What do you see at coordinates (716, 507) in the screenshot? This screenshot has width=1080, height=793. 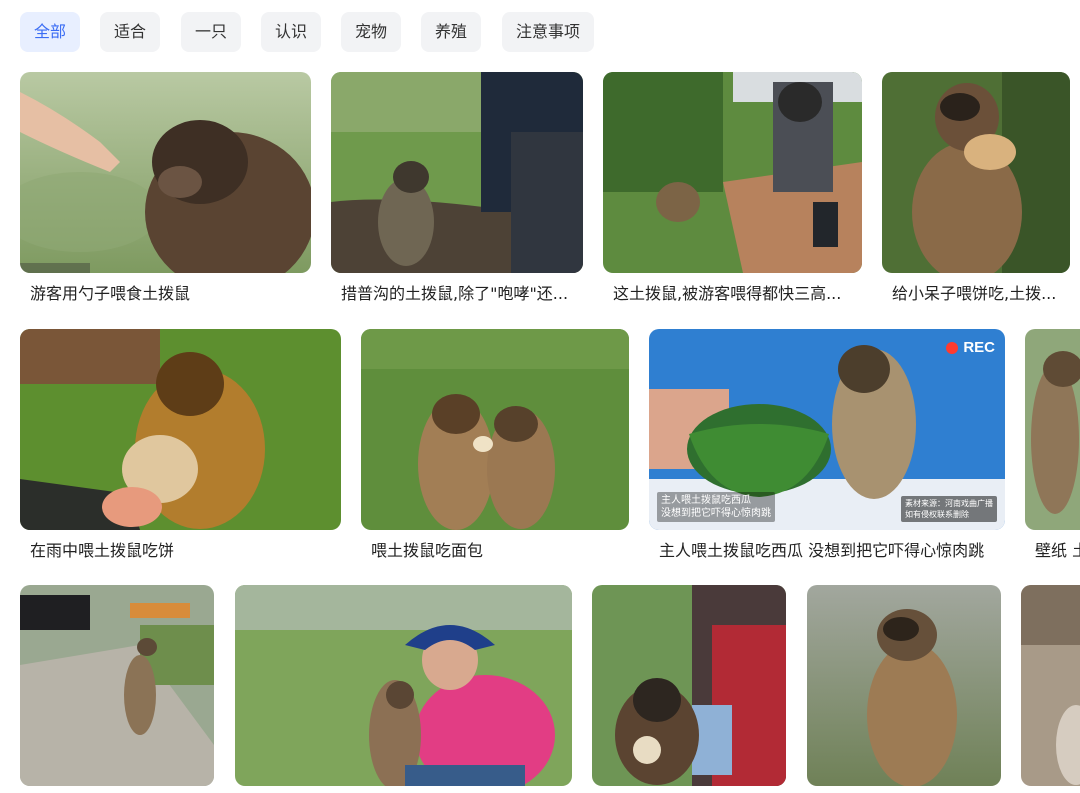 I see `video-overlay-text: 主人喂土拨鼠吃西瓜 没想到把它吓得心惊肉跳` at bounding box center [716, 507].